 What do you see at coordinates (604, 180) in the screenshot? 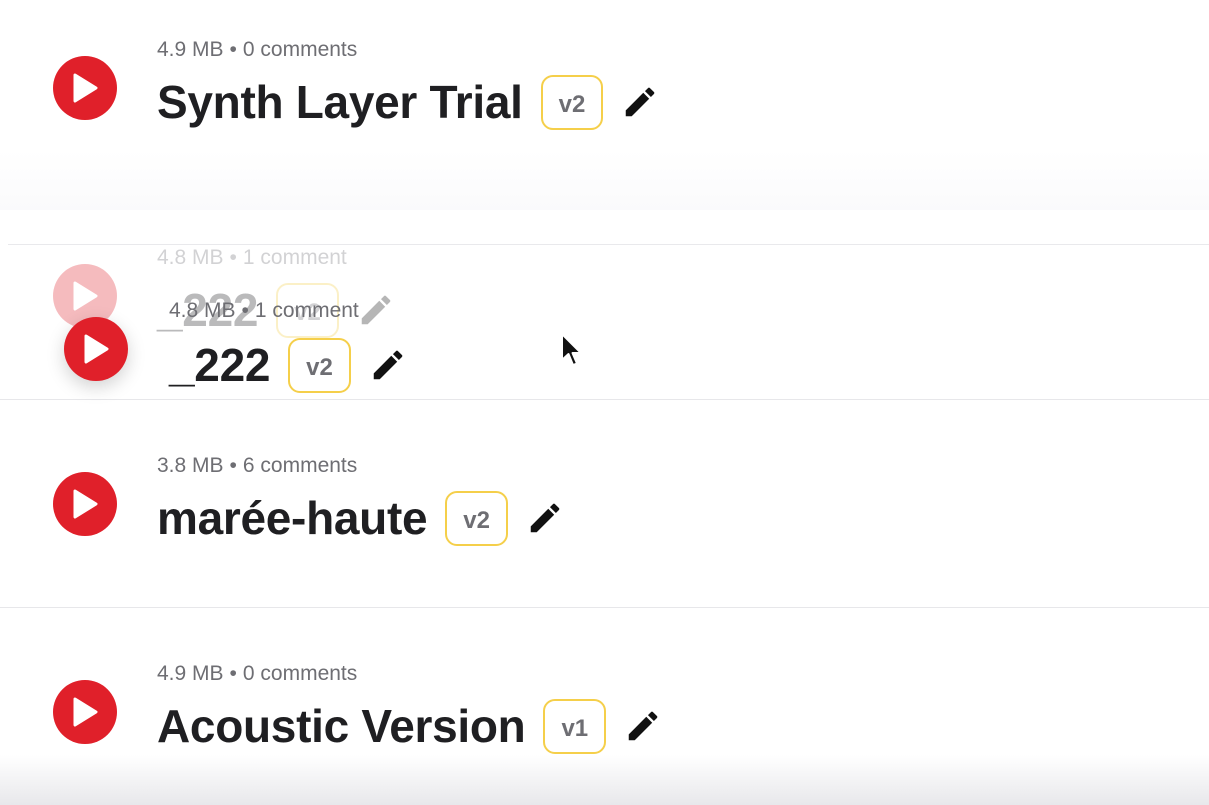
I see `drag-fade` at bounding box center [604, 180].